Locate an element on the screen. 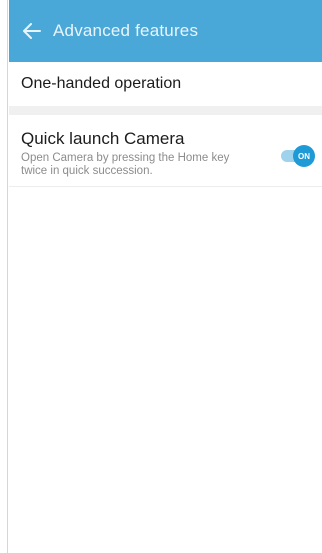  quick-launch-camera-title: Quick launch Camera is located at coordinates (103, 138).